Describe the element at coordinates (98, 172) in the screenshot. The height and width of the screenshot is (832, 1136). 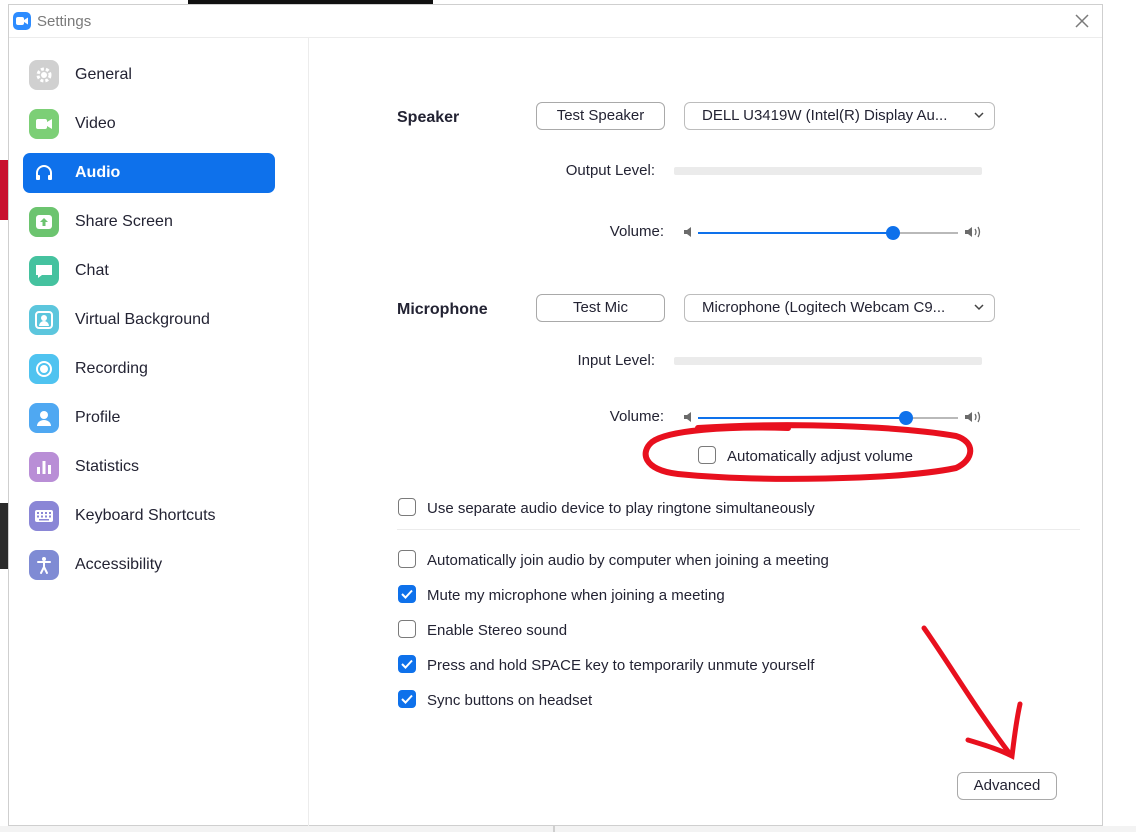
I see `sidebar-item-label: Audio` at that location.